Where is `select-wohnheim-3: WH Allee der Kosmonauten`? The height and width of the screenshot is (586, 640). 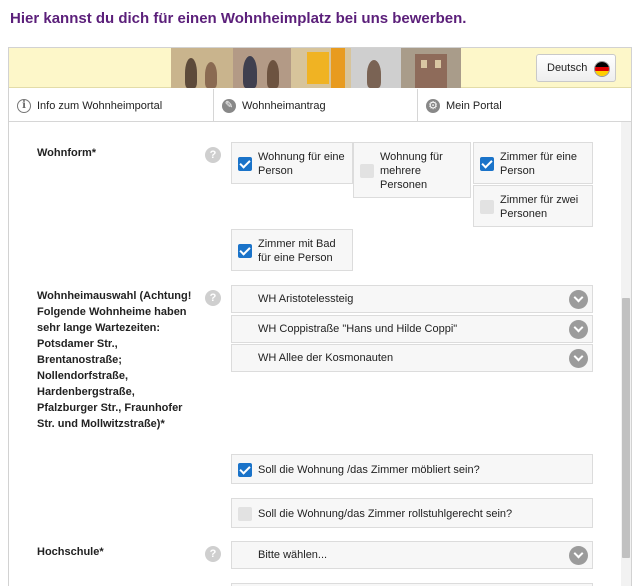
select-wohnheim-3: WH Allee der Kosmonauten is located at coordinates (412, 358).